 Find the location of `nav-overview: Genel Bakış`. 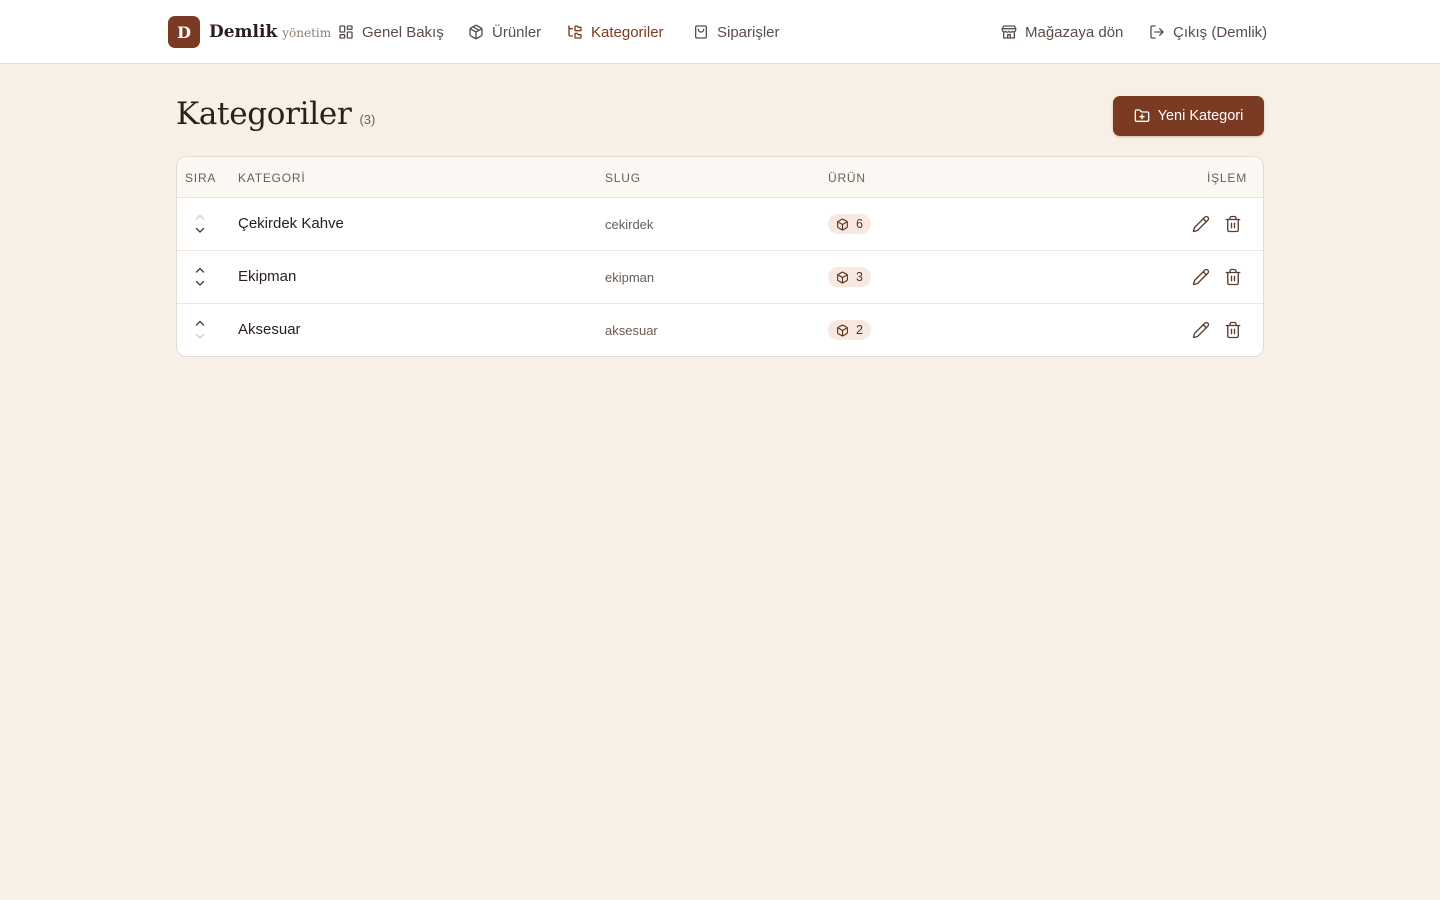

nav-overview: Genel Bakış is located at coordinates (391, 32).